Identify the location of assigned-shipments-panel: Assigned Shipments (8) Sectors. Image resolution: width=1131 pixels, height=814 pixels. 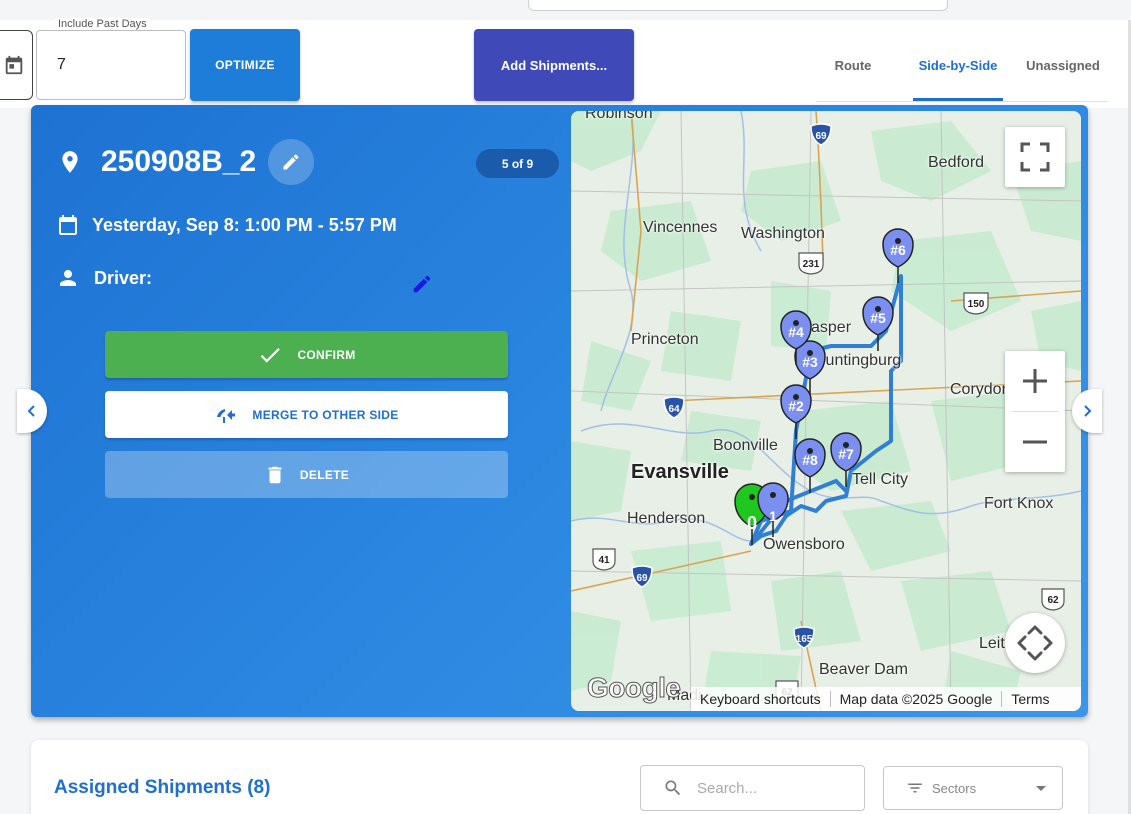
(559, 777).